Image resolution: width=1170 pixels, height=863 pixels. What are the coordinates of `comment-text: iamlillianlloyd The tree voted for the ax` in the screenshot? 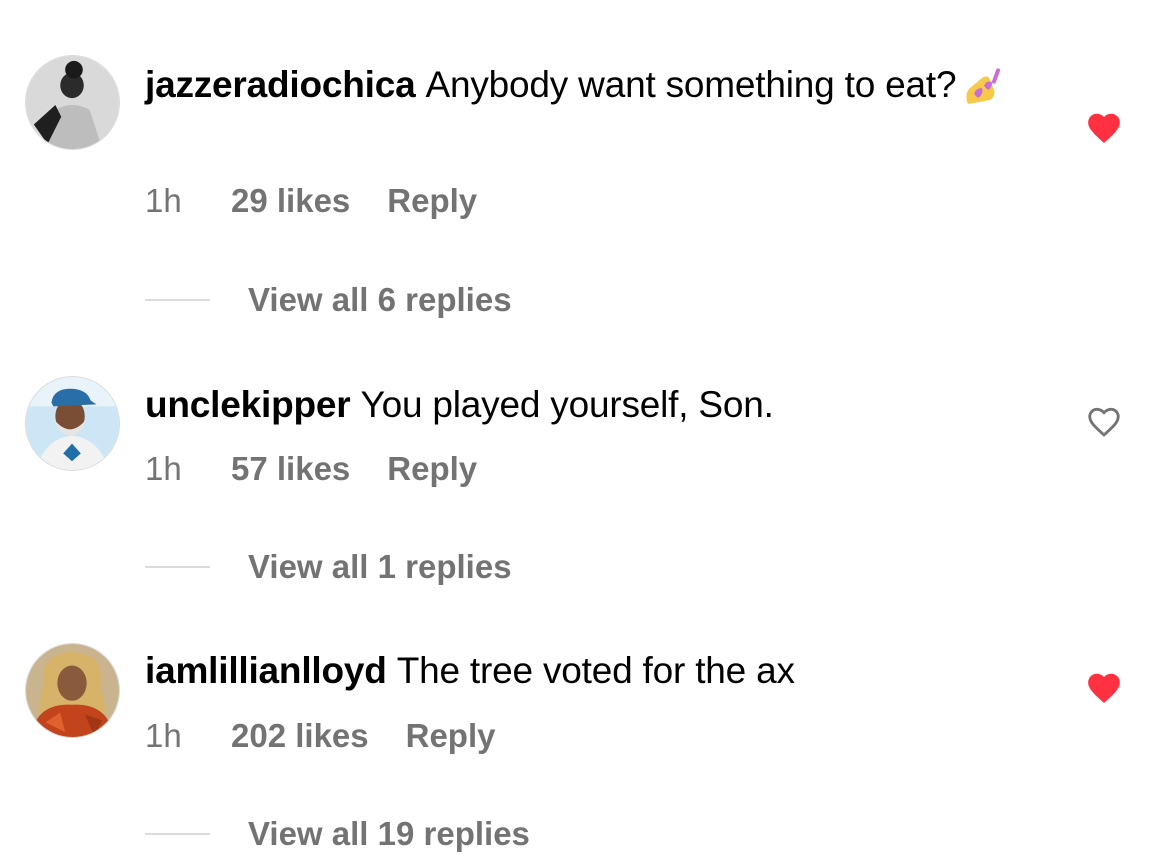 It's located at (600, 670).